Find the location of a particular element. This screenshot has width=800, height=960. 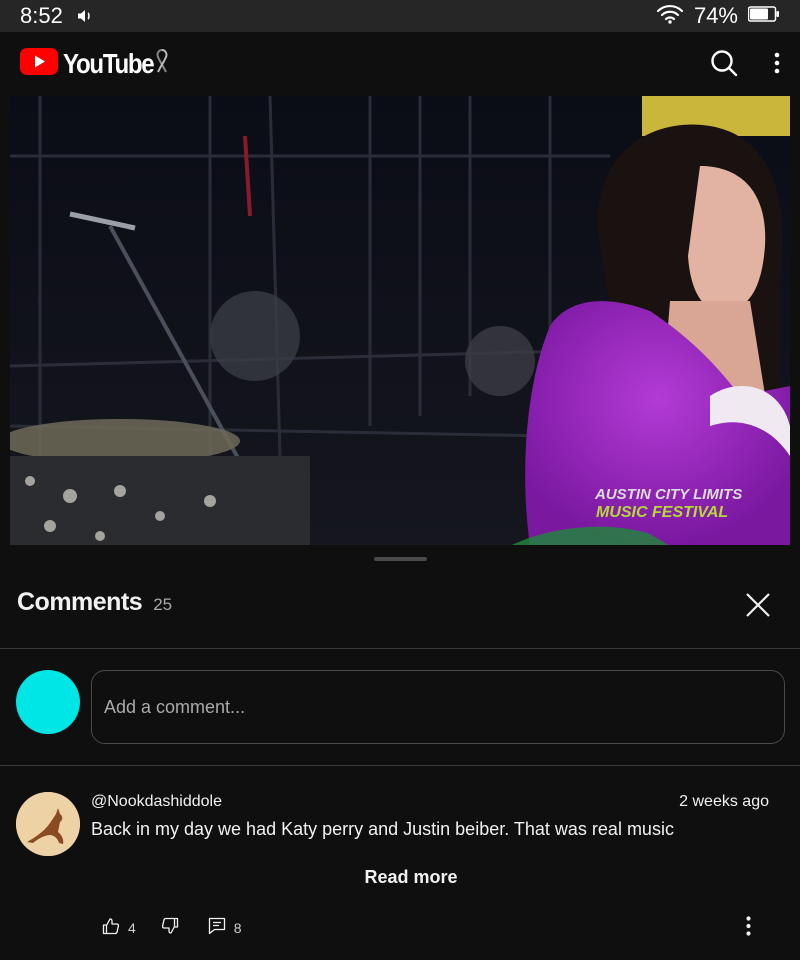

like-count: 4 is located at coordinates (132, 927).